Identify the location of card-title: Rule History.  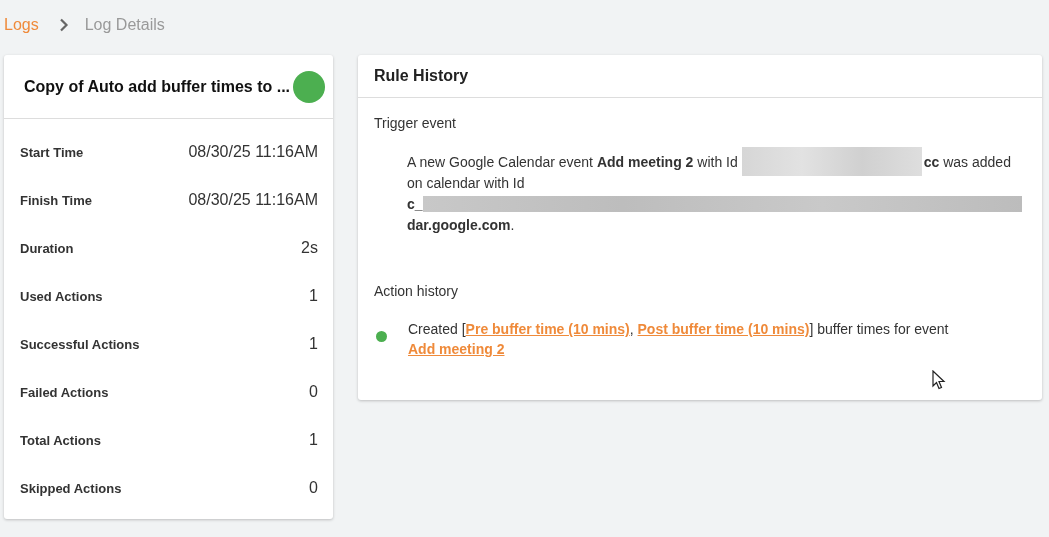
(421, 76).